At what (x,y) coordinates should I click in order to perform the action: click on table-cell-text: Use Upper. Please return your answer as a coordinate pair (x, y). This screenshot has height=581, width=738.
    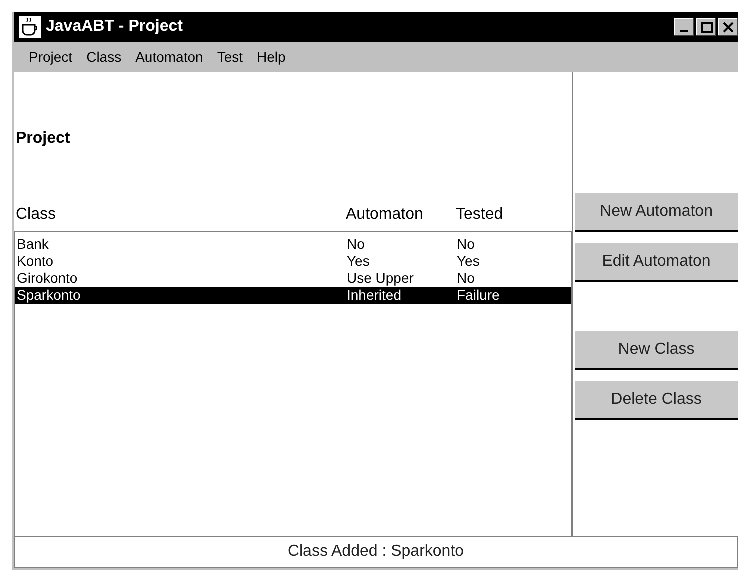
    Looking at the image, I should click on (381, 278).